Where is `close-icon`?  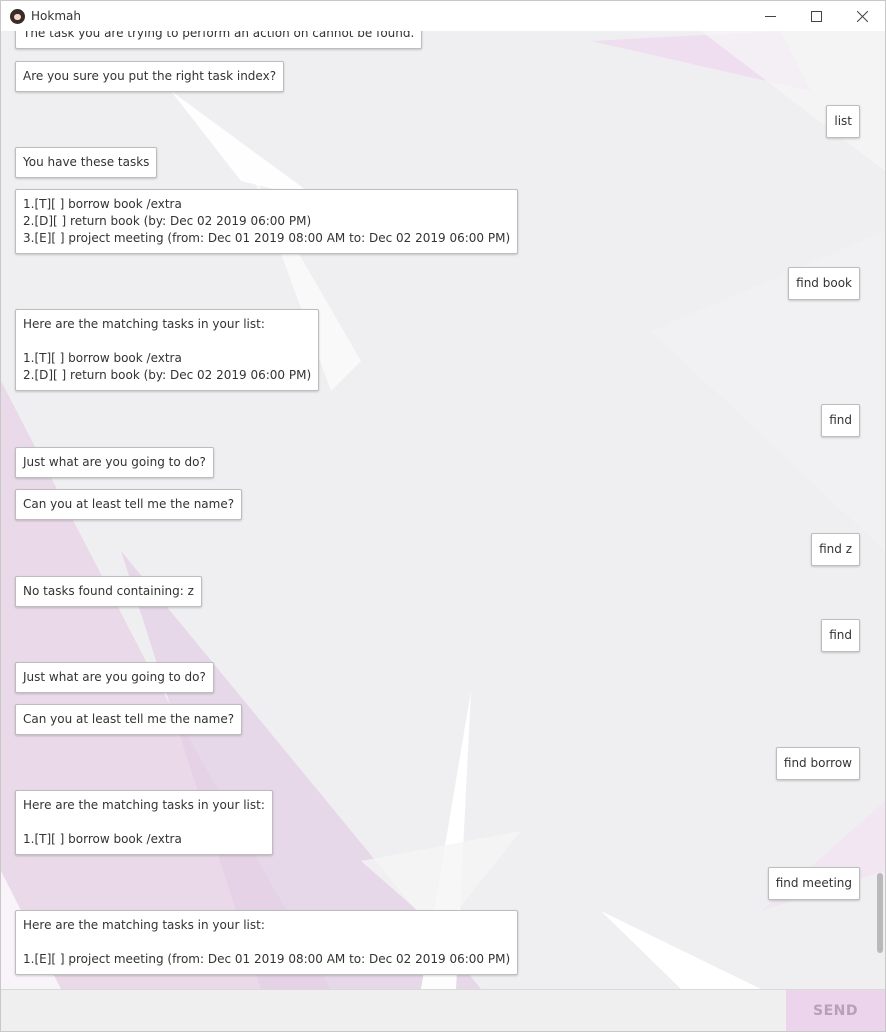
close-icon is located at coordinates (862, 16).